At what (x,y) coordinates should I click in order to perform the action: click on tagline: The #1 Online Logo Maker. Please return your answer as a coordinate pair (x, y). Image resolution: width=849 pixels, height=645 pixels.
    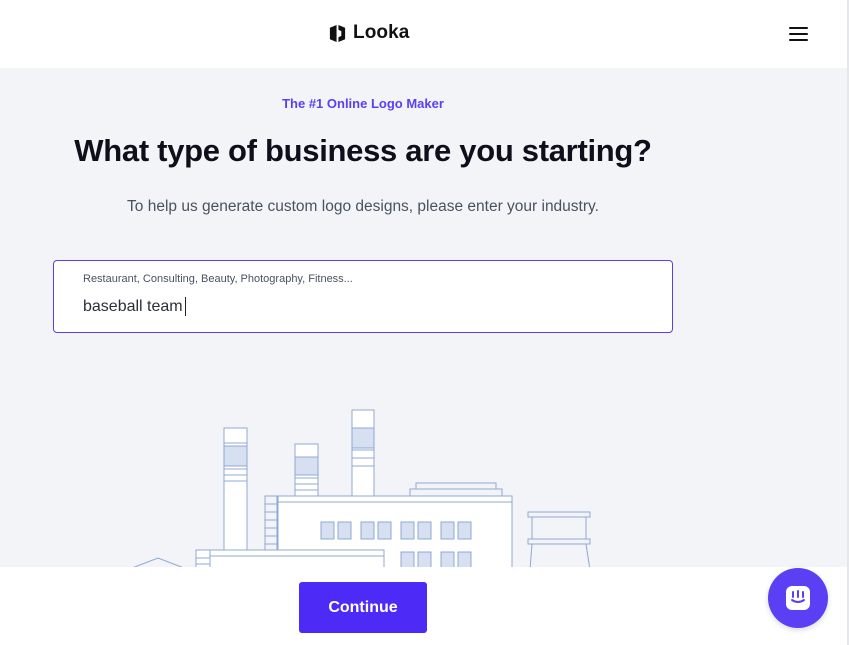
    Looking at the image, I should click on (363, 103).